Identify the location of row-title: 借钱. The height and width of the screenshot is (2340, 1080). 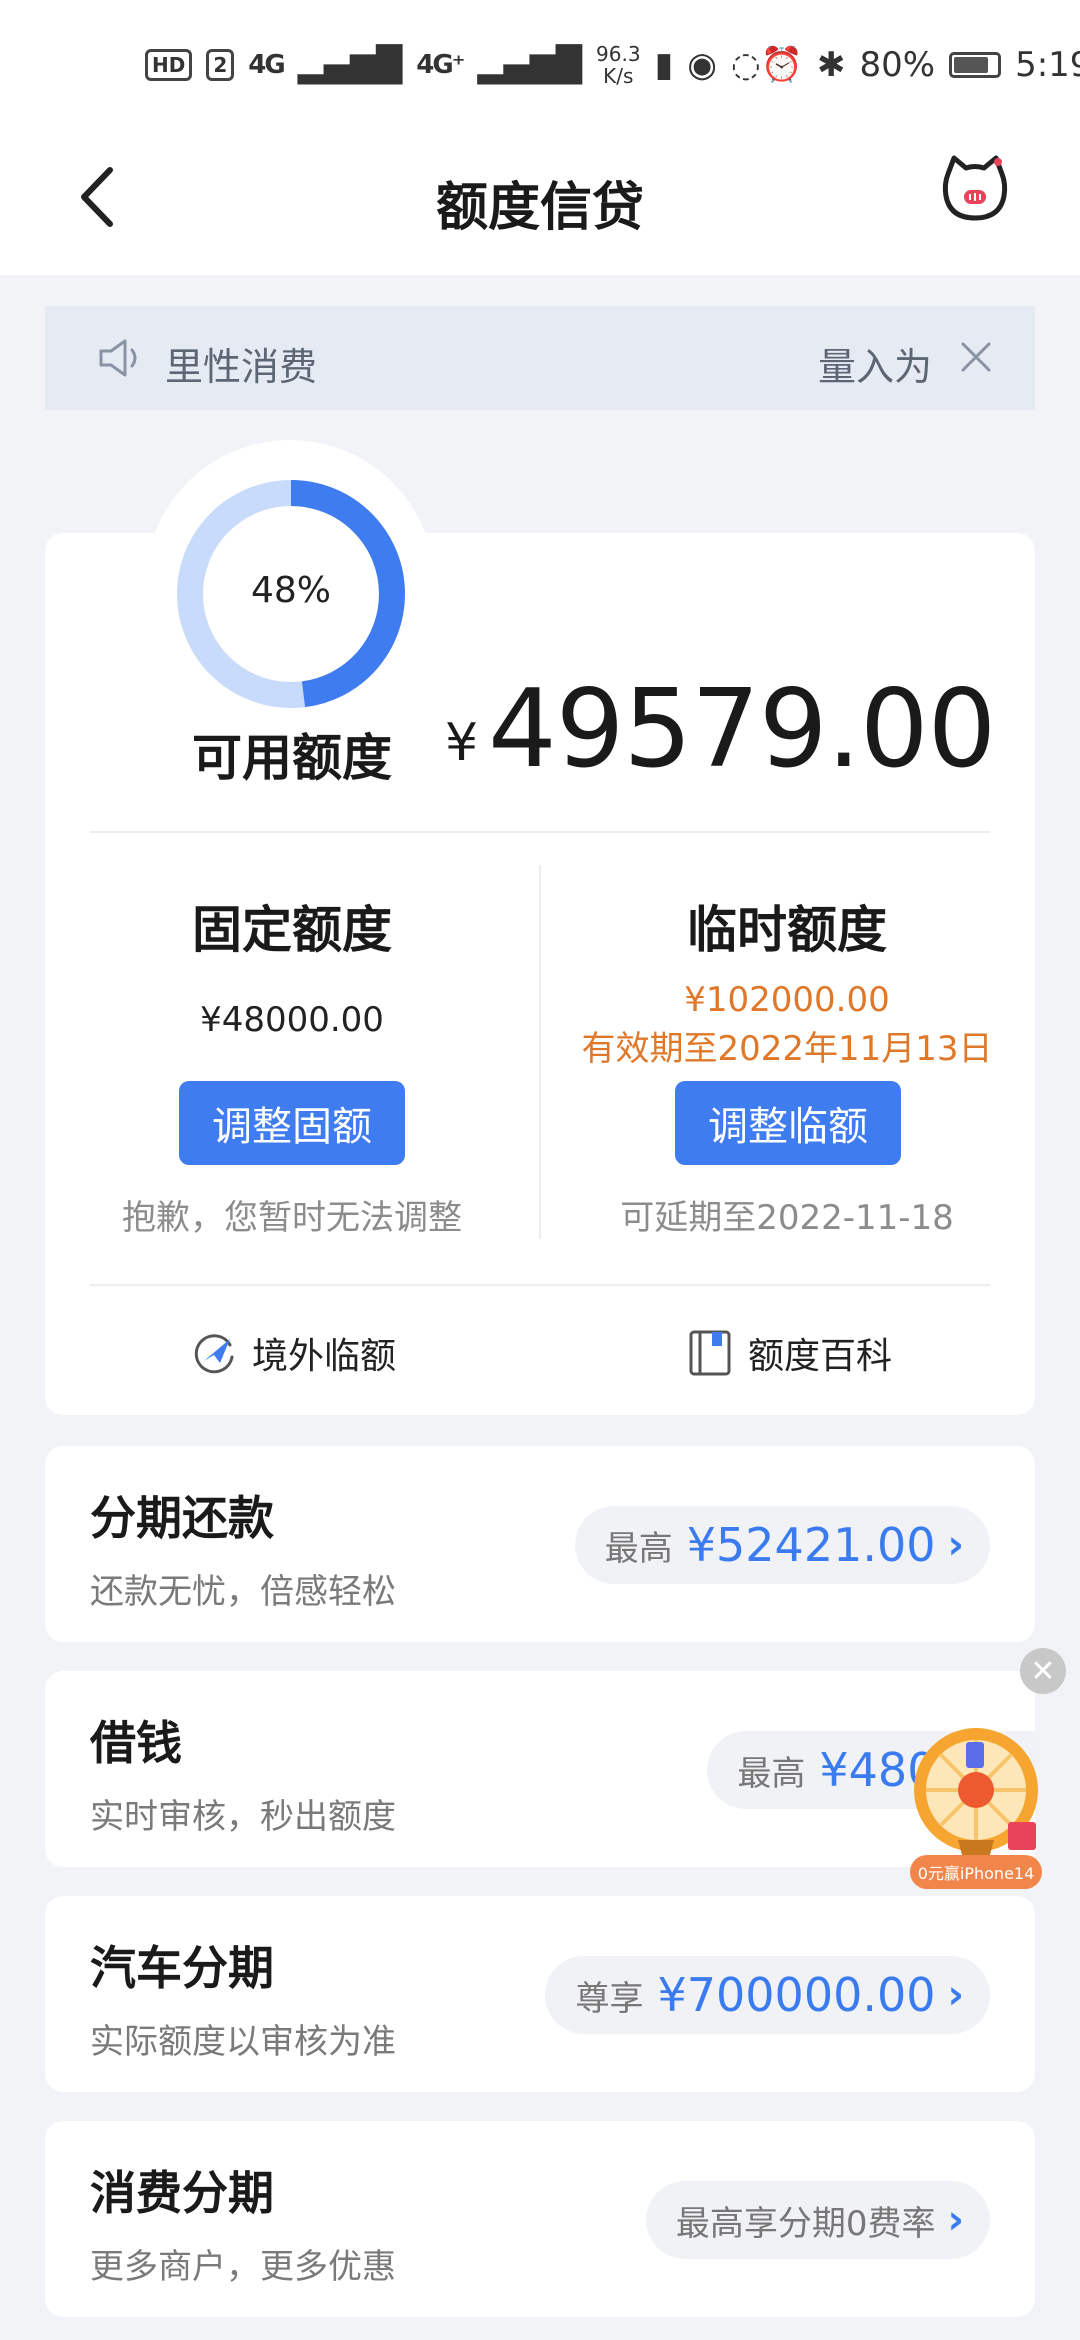
(136, 1743).